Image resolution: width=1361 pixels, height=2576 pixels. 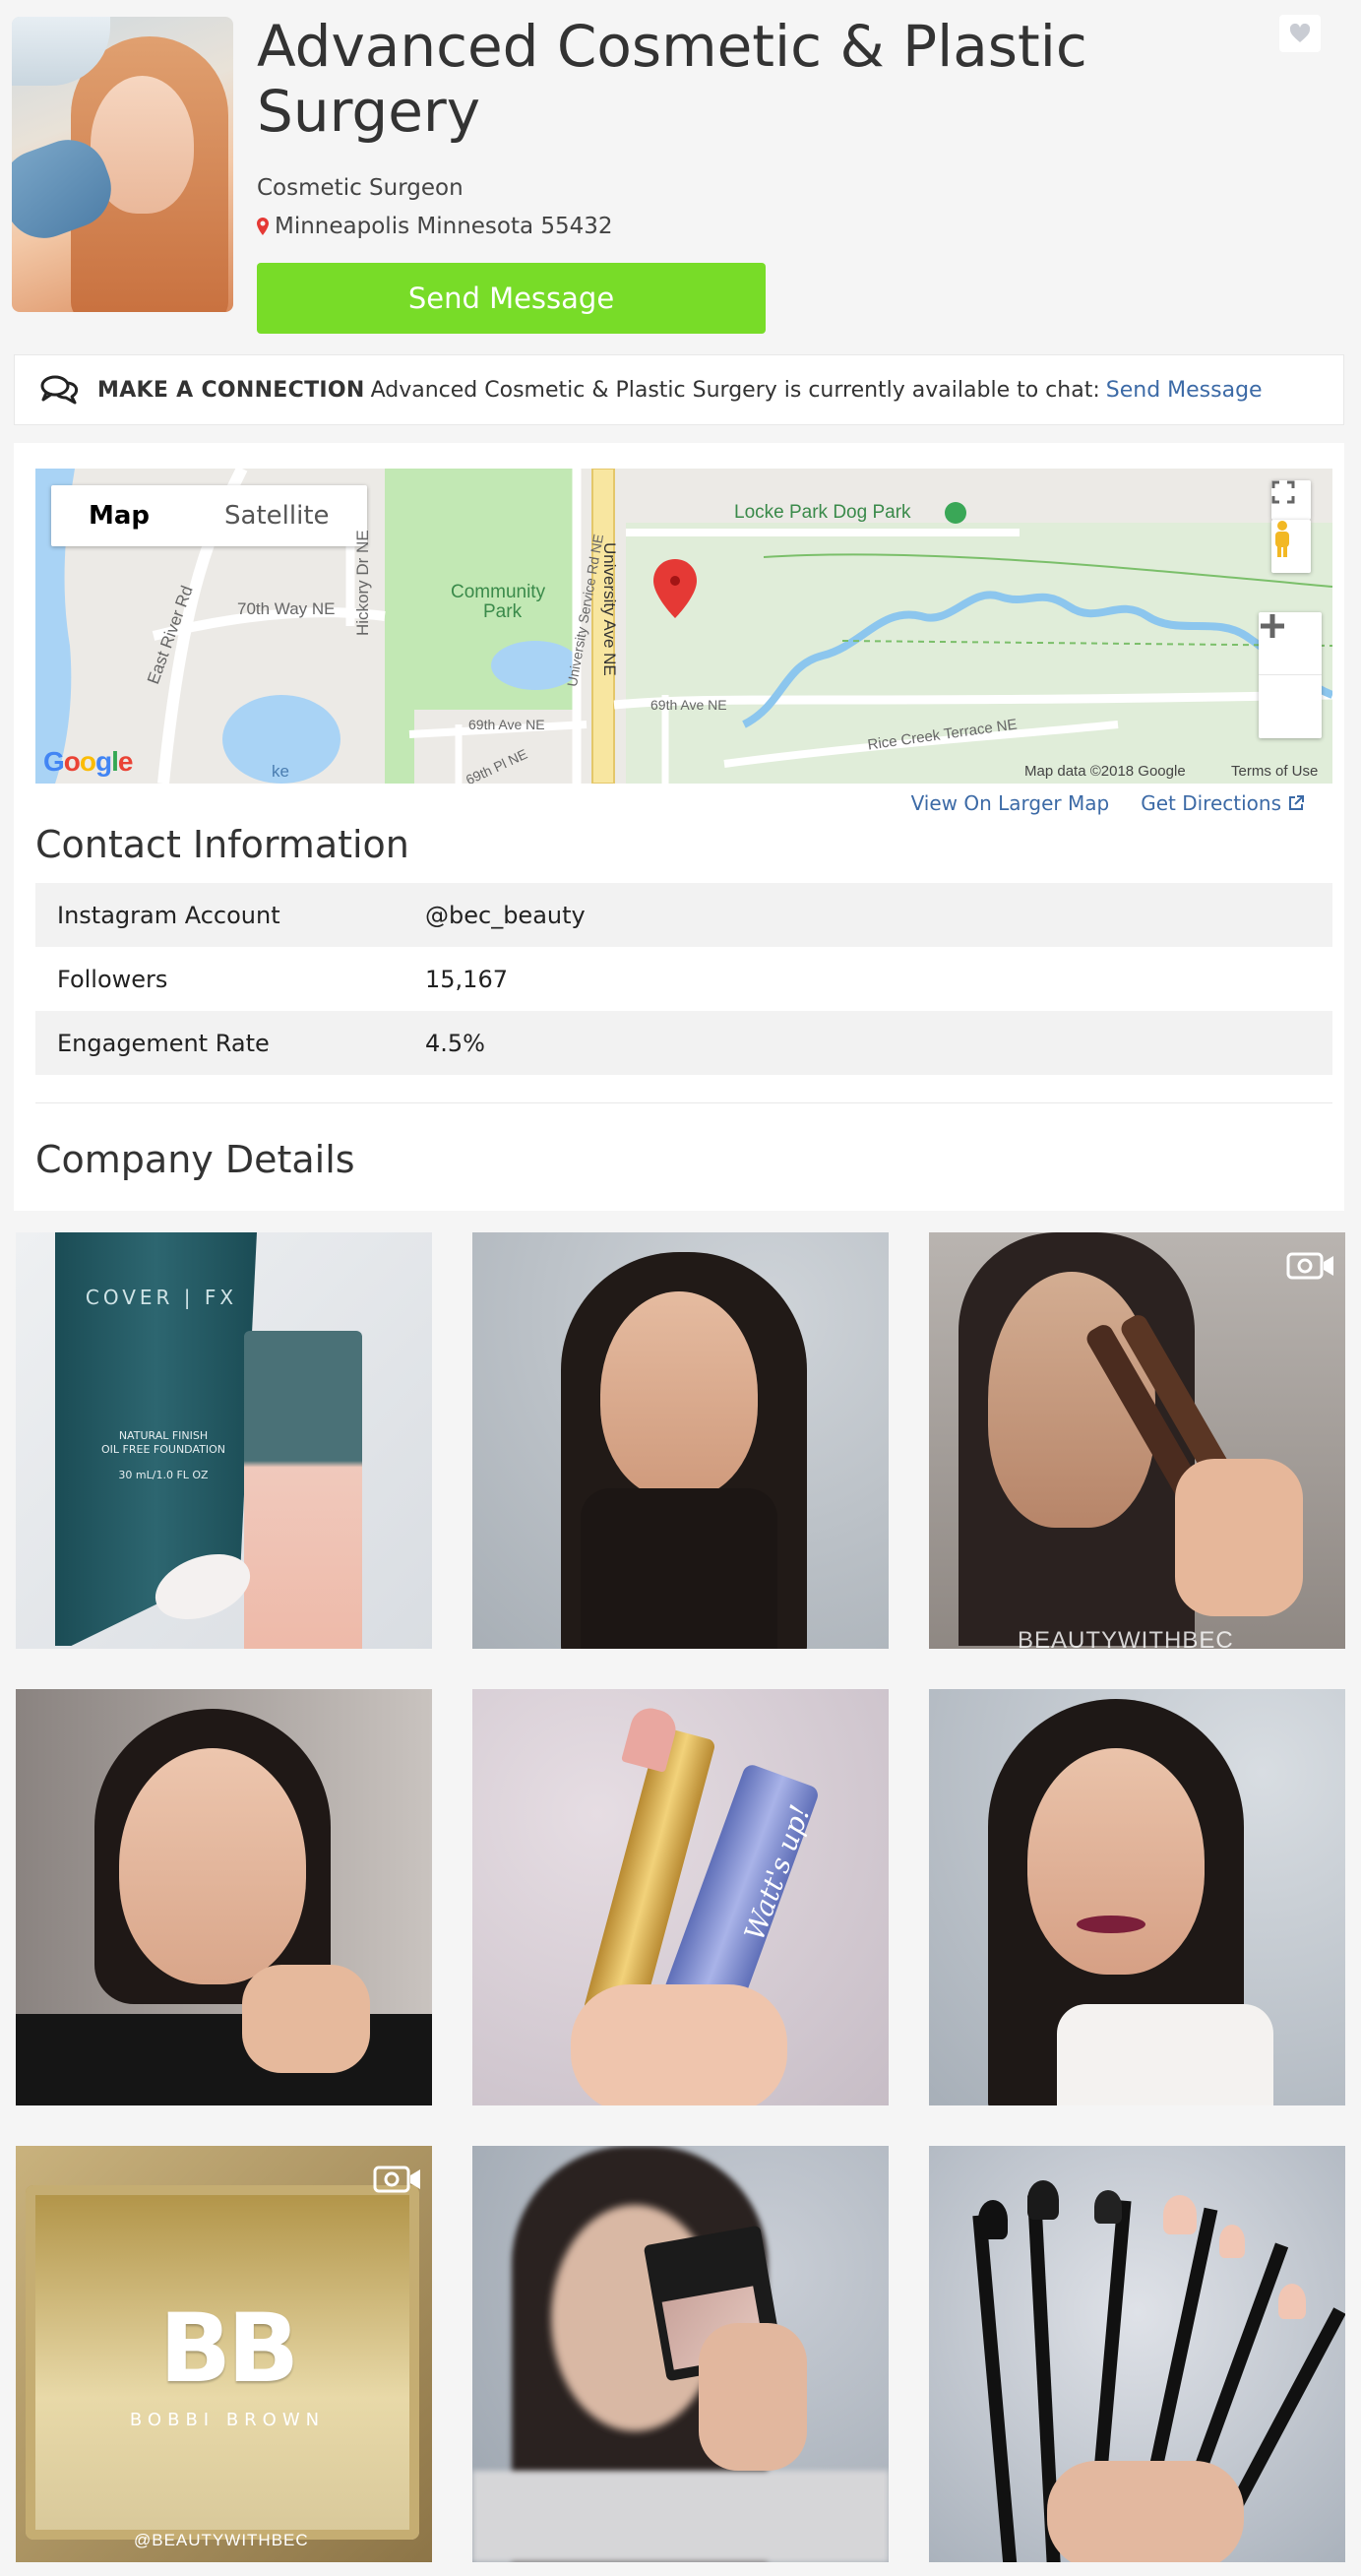 I want to click on row-label: Instagram Account, so click(x=168, y=915).